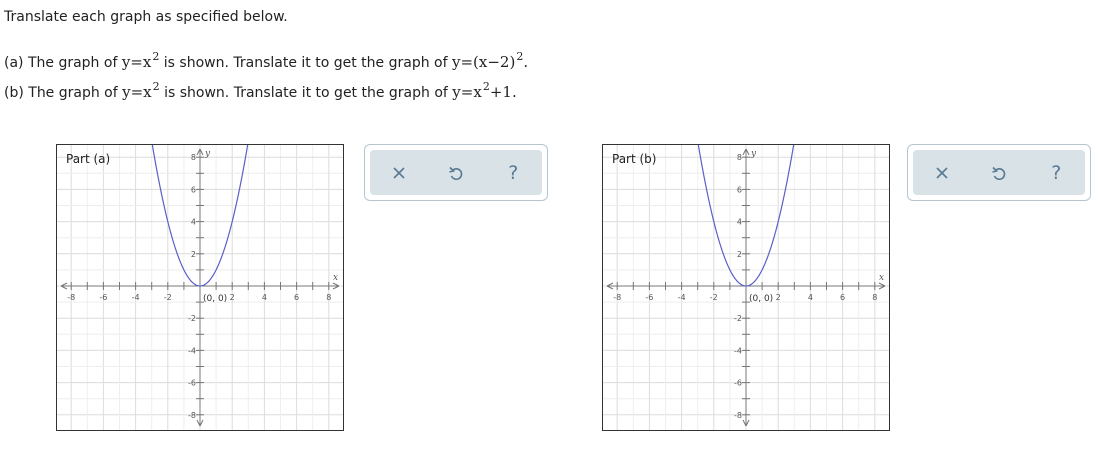 The image size is (1098, 449). Describe the element at coordinates (146, 17) in the screenshot. I see `instructions-text: Translate each graph as specified below.` at that location.